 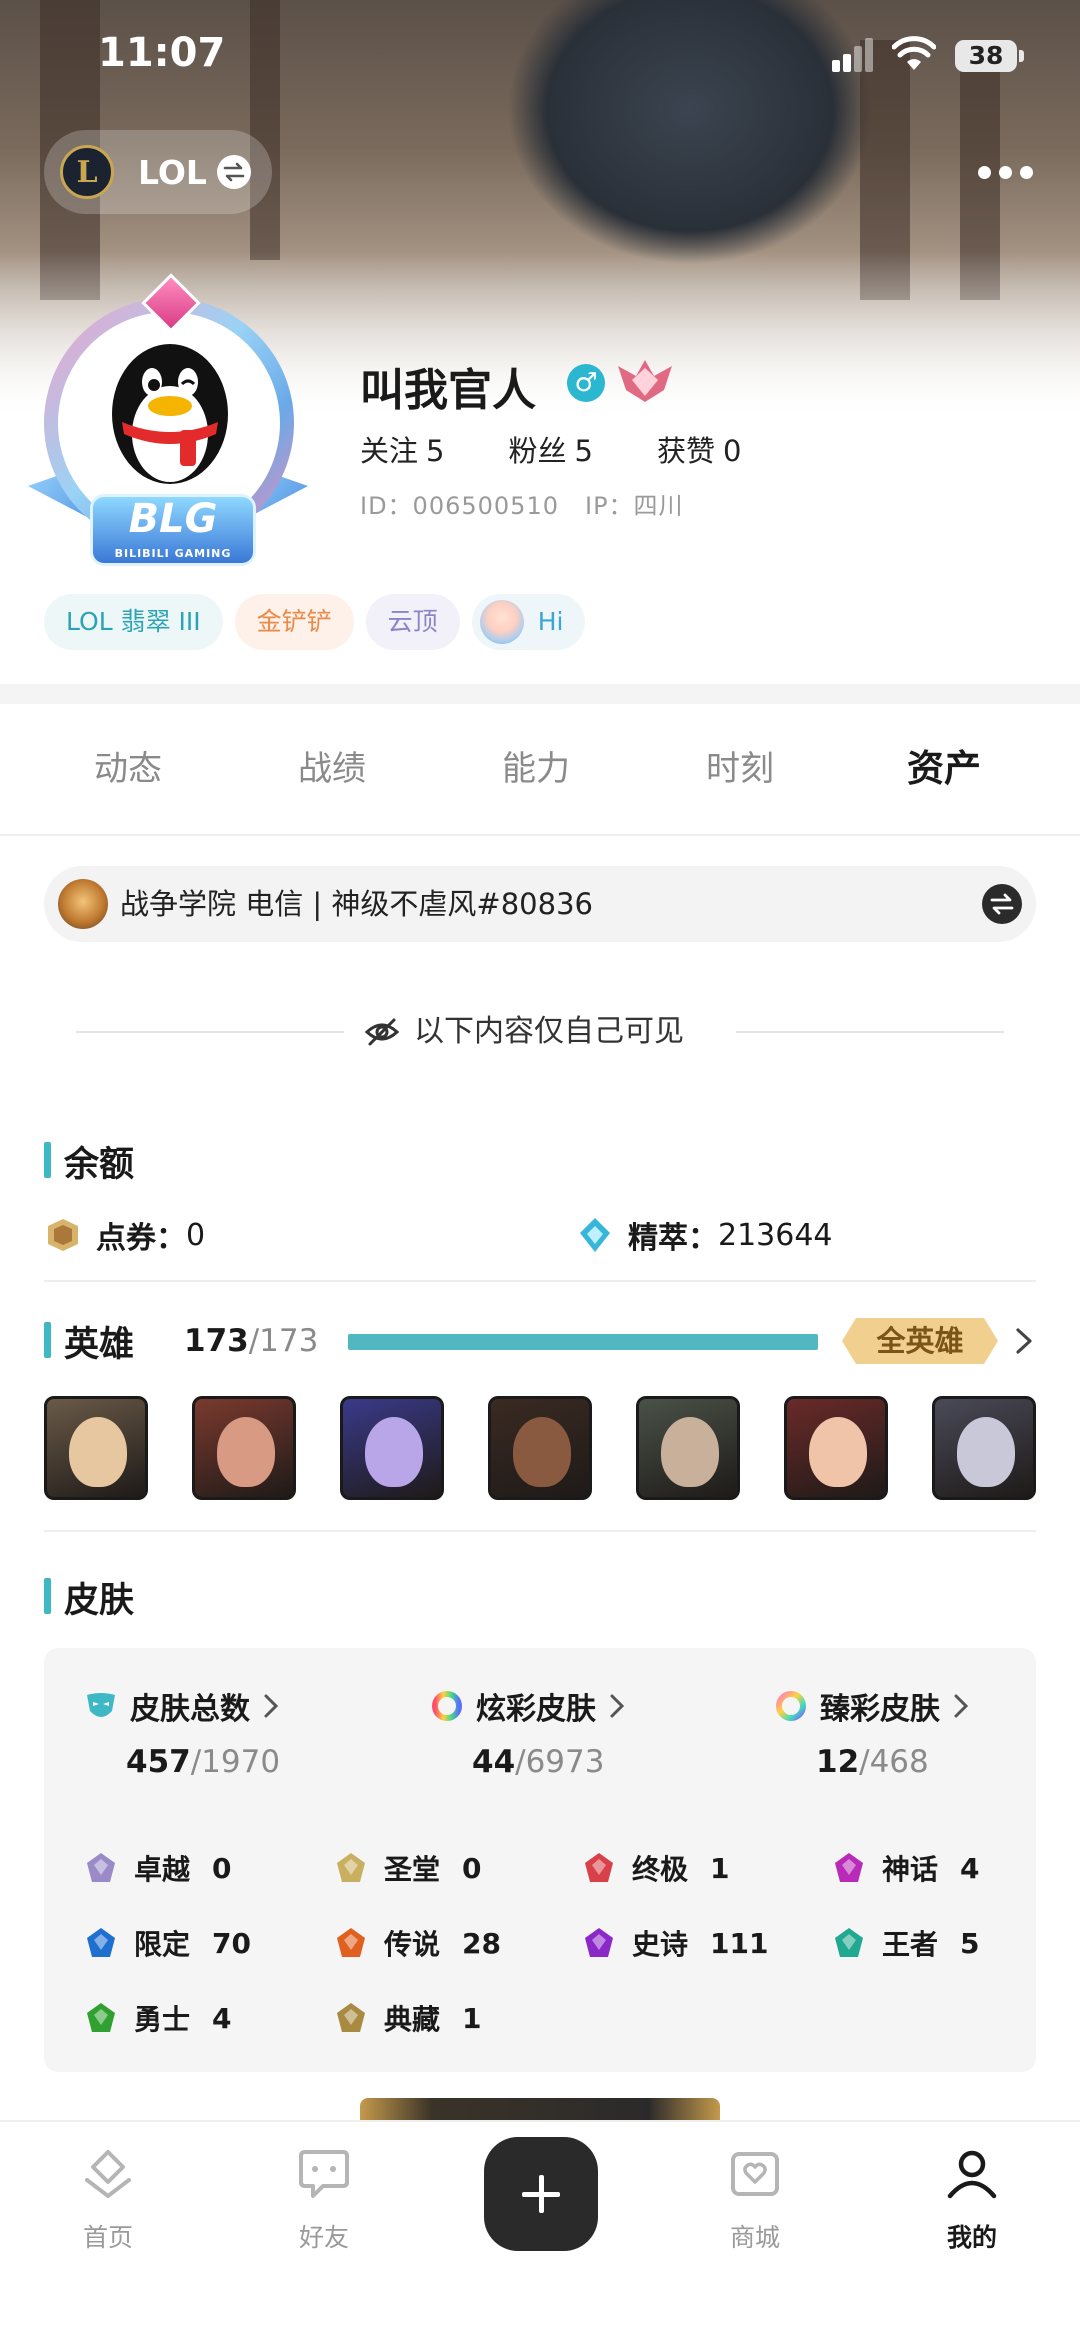 I want to click on skin-mask-icon, so click(x=101, y=1705).